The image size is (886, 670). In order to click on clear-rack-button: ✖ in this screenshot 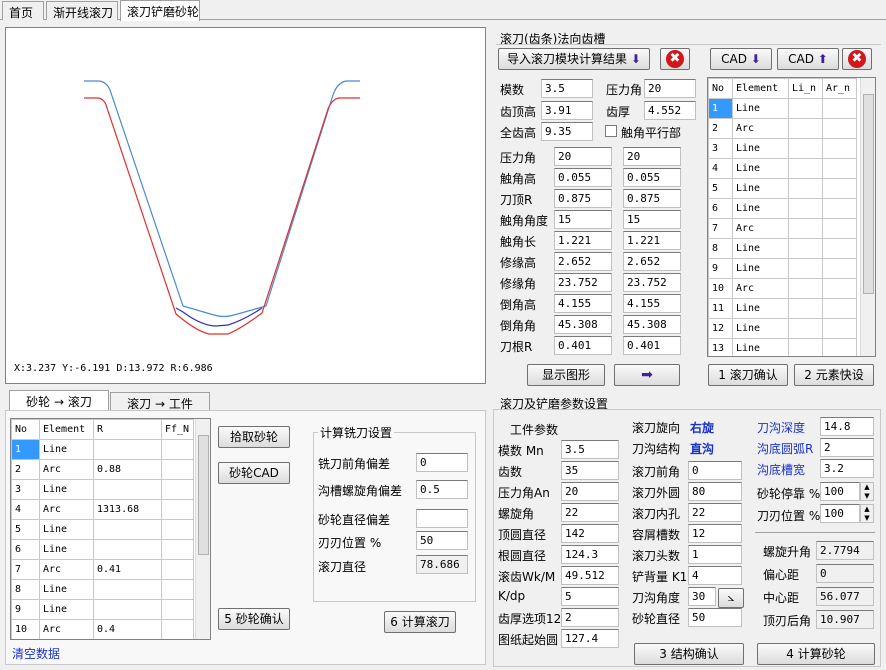, I will do `click(675, 59)`.